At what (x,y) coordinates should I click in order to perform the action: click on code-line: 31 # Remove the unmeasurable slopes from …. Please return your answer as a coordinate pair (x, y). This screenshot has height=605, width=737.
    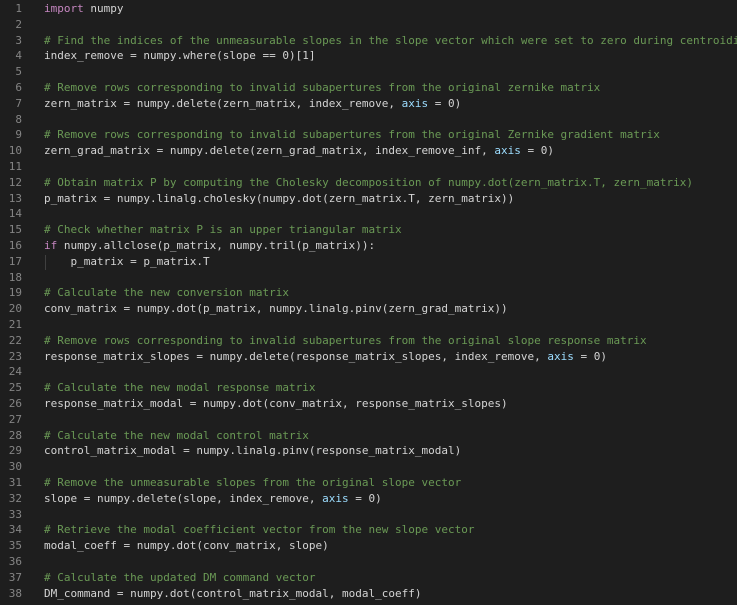
    Looking at the image, I should click on (368, 483).